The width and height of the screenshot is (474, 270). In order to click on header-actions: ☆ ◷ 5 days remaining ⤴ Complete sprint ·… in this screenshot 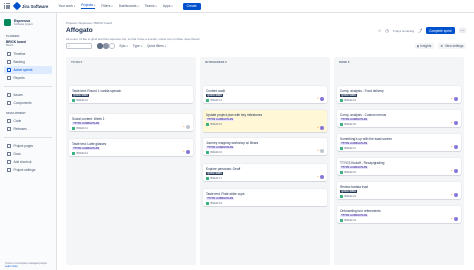, I will do `click(422, 30)`.